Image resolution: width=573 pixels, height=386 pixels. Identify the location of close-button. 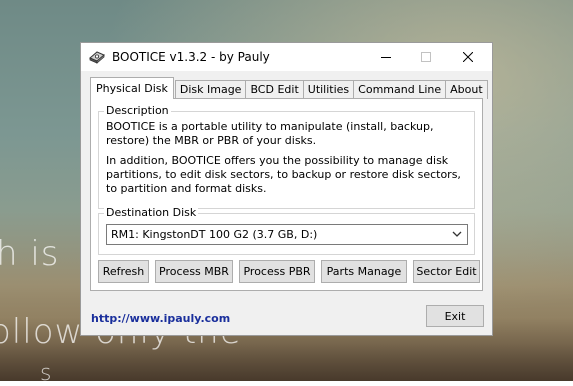
(468, 57).